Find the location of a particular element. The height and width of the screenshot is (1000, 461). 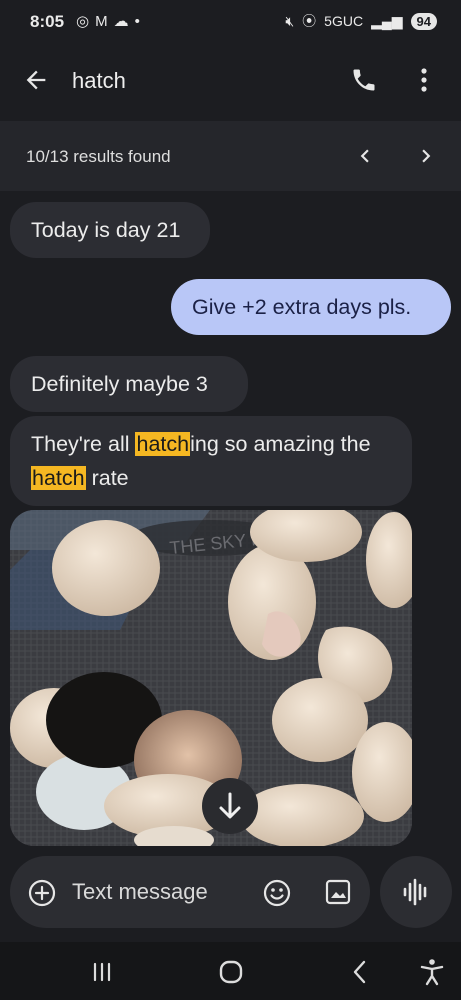

message-input: Text message is located at coordinates (140, 892).